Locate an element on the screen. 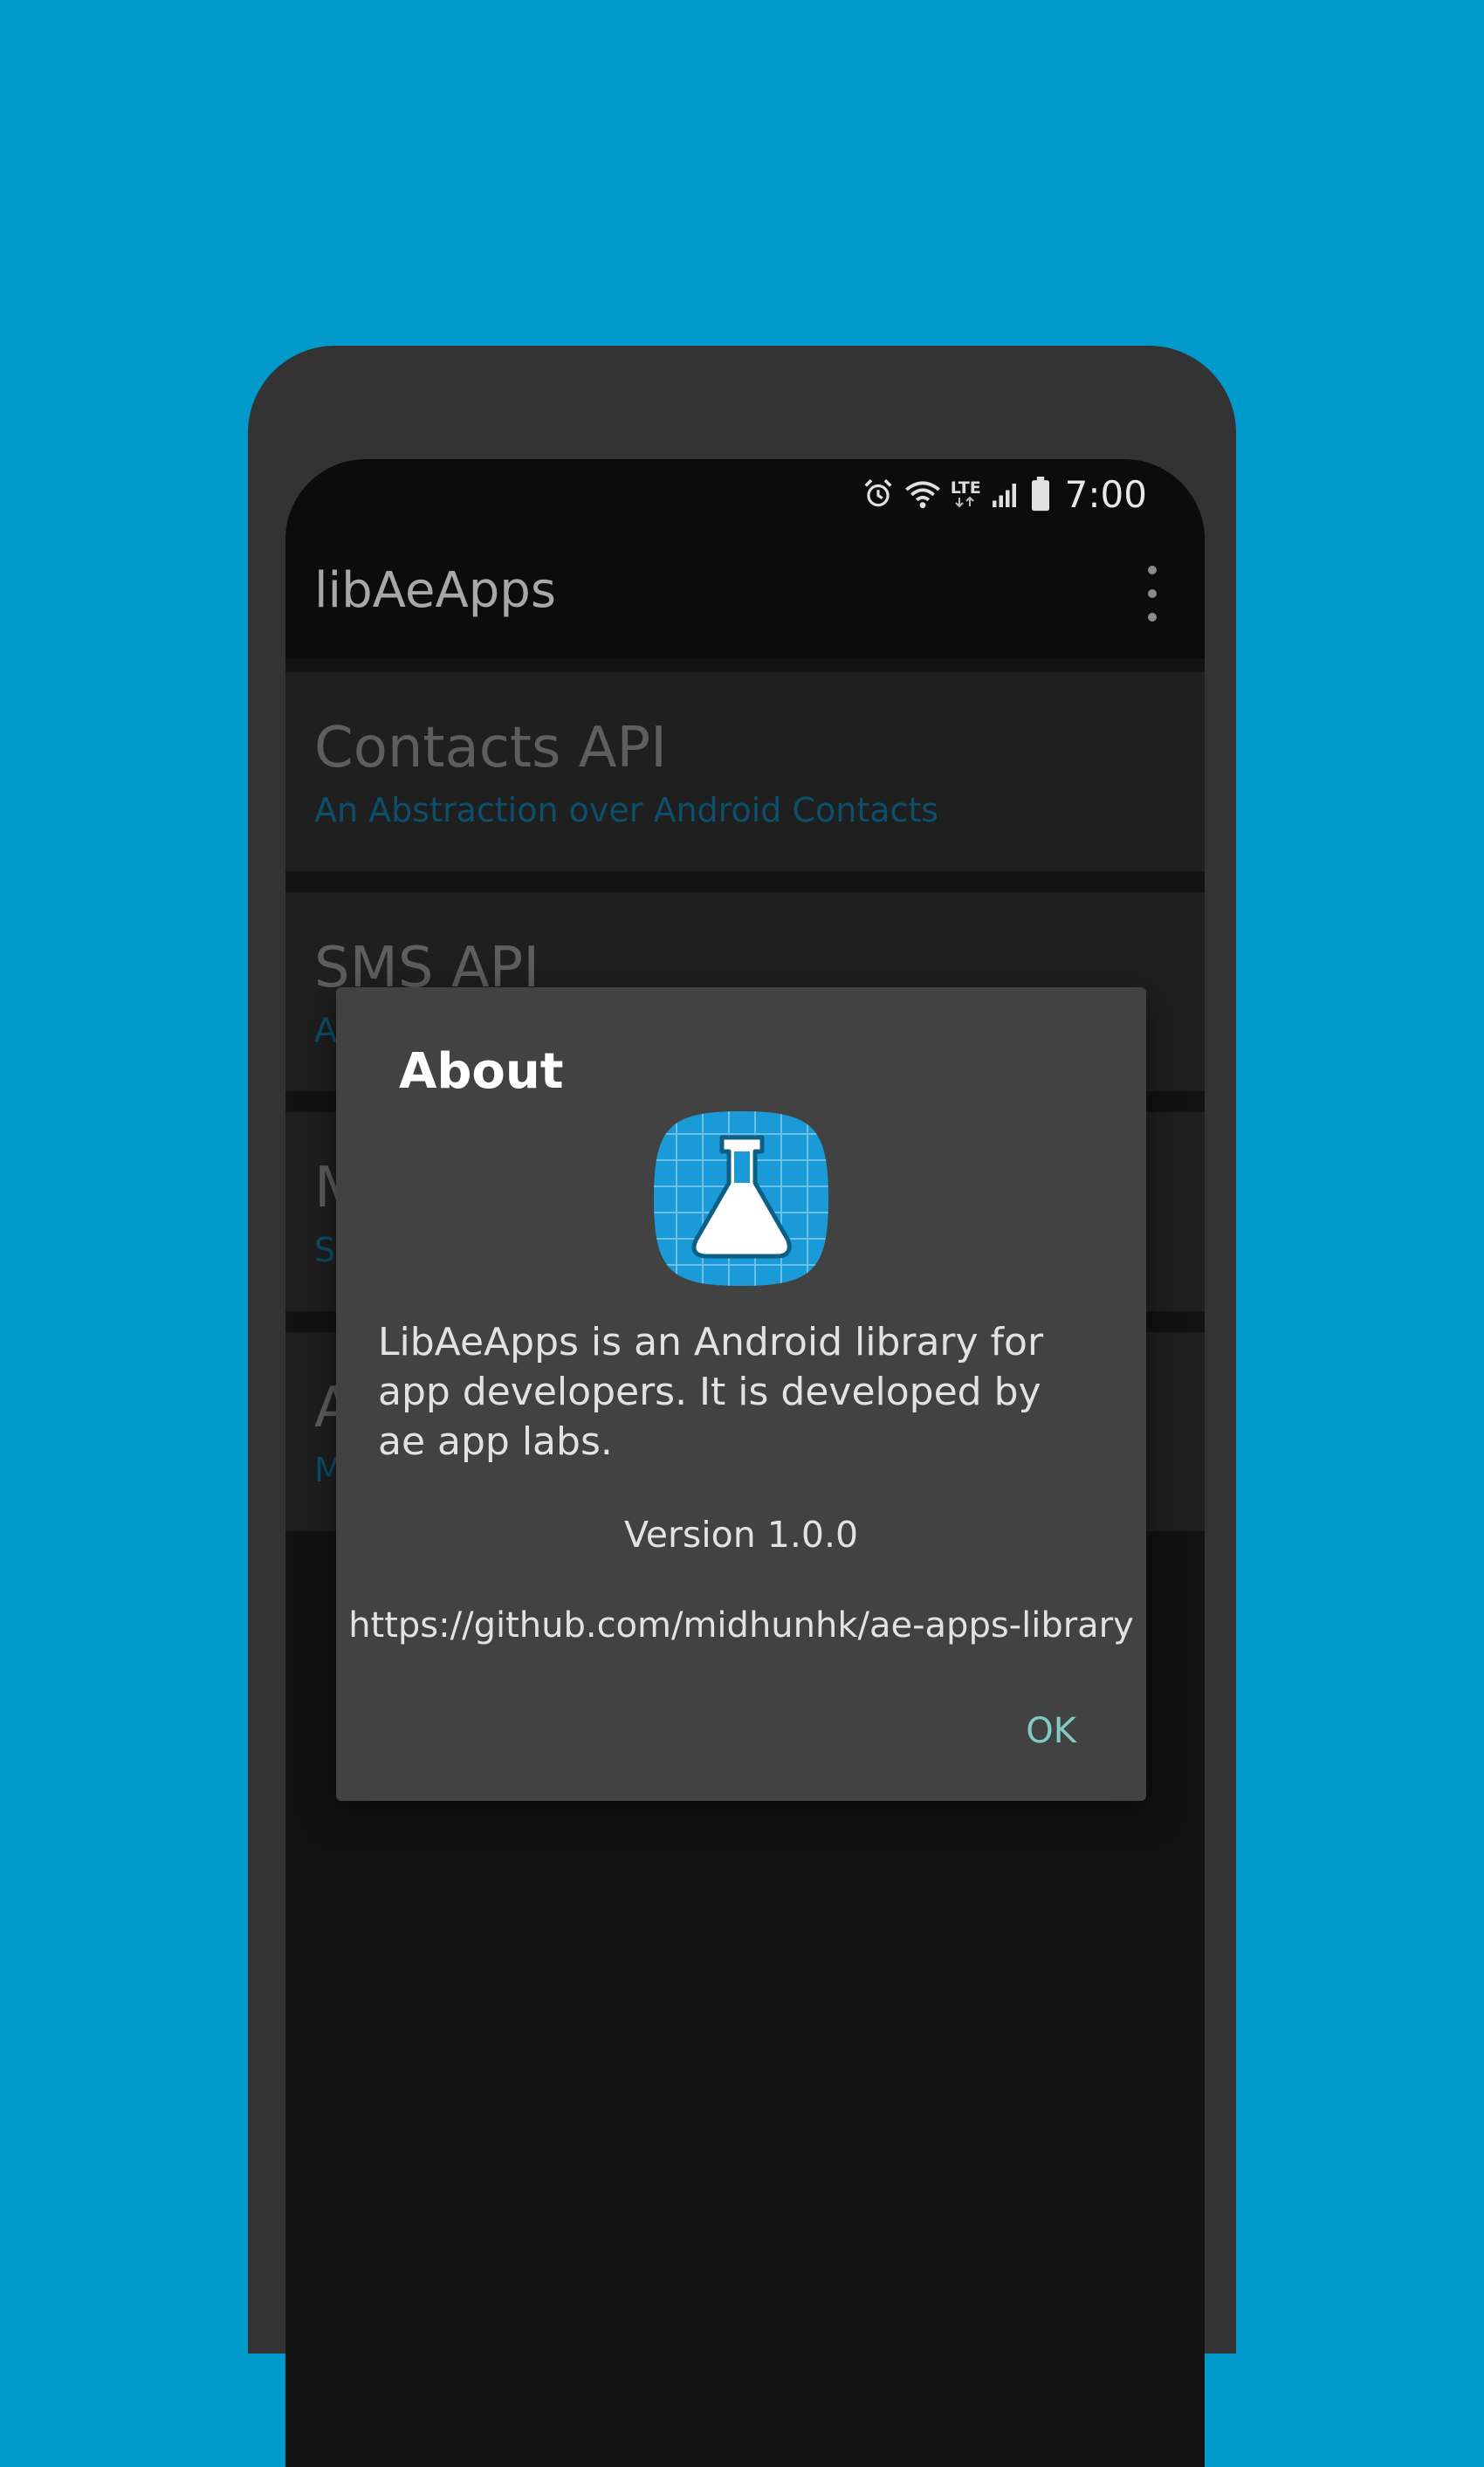  battery-icon is located at coordinates (1040, 494).